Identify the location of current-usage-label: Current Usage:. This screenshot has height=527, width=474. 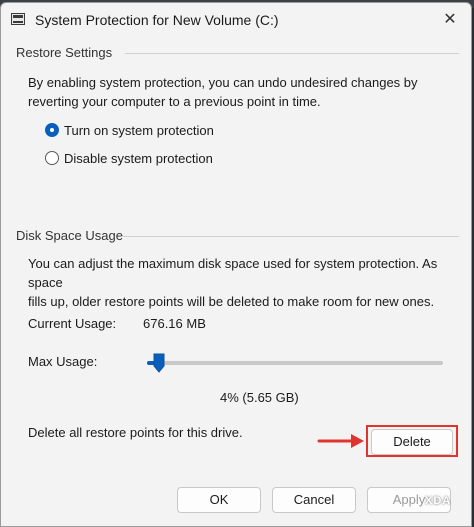
(72, 323).